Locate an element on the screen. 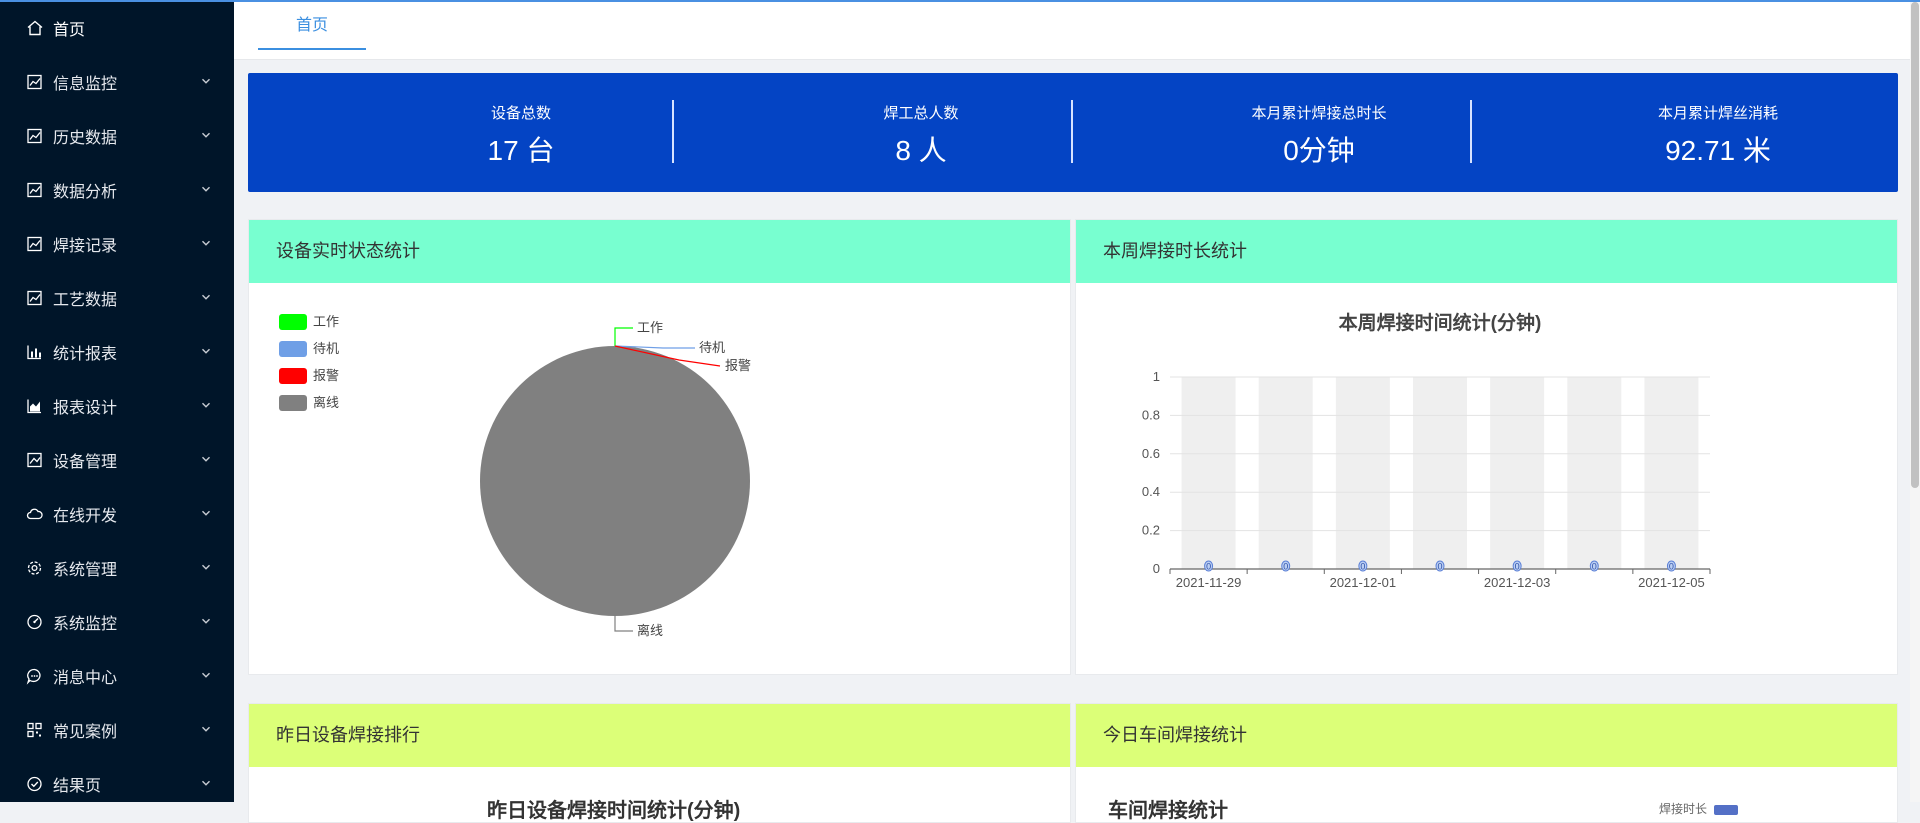  pie-label: 工作 is located at coordinates (650, 327).